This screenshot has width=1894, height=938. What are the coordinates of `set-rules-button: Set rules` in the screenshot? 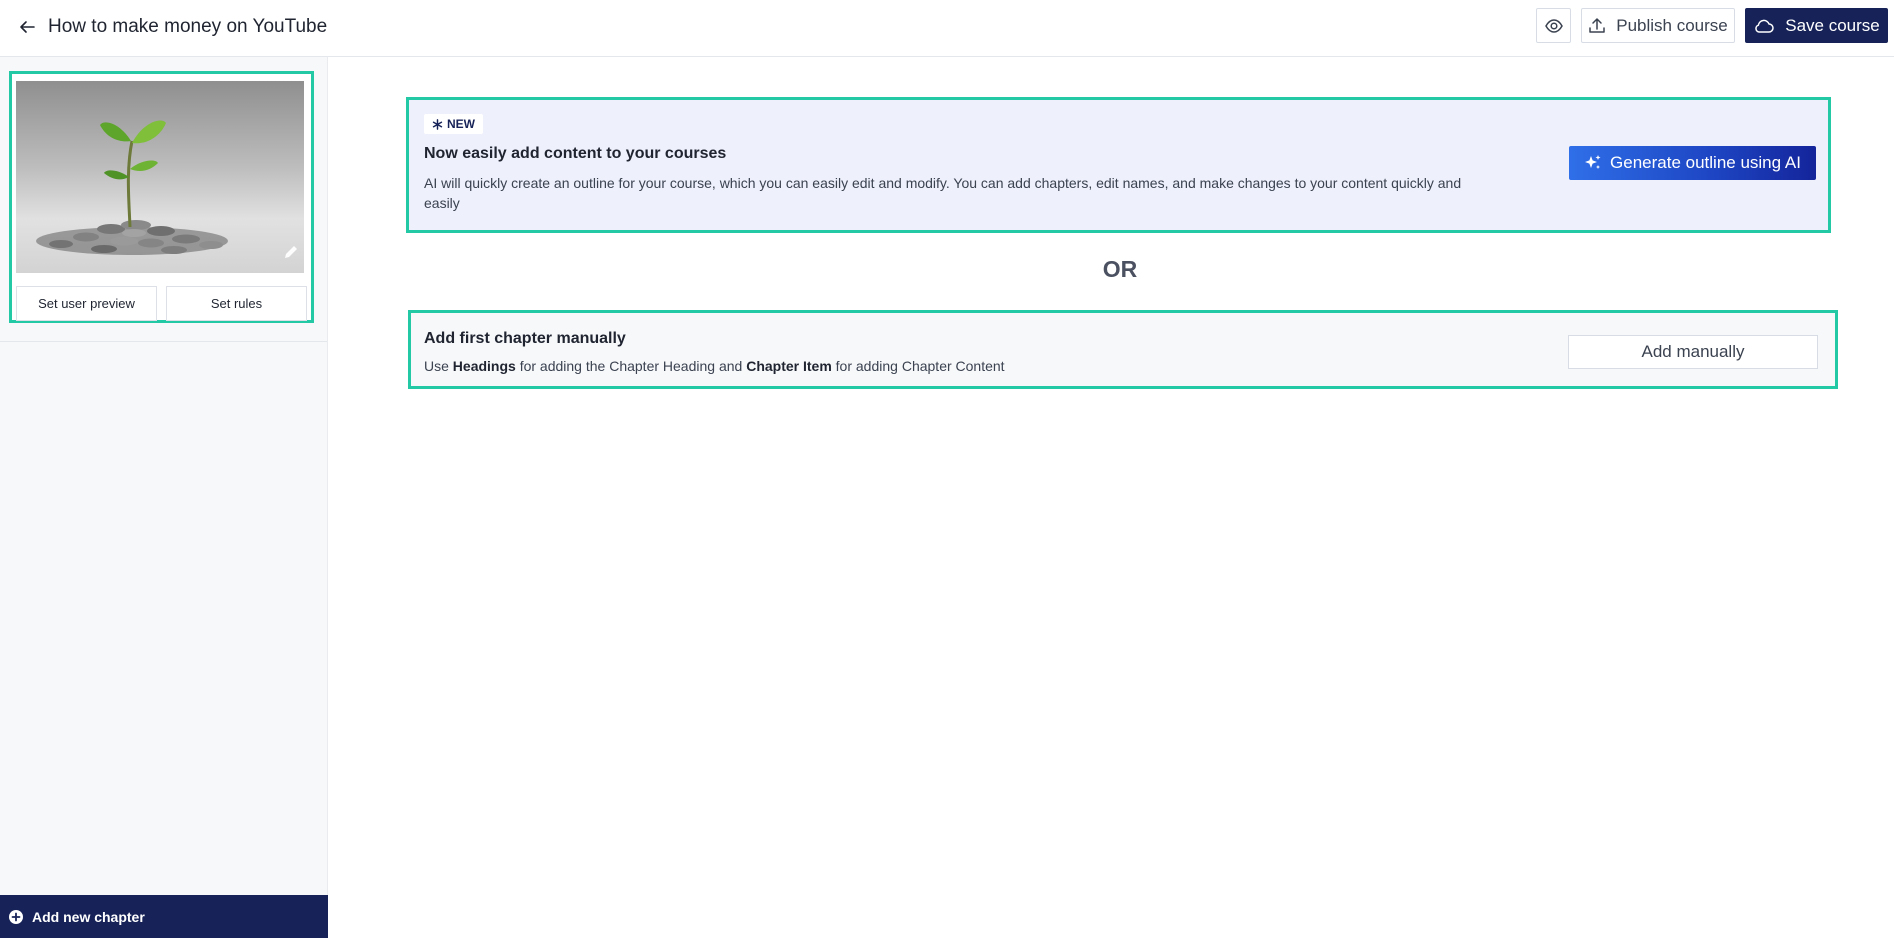 It's located at (236, 303).